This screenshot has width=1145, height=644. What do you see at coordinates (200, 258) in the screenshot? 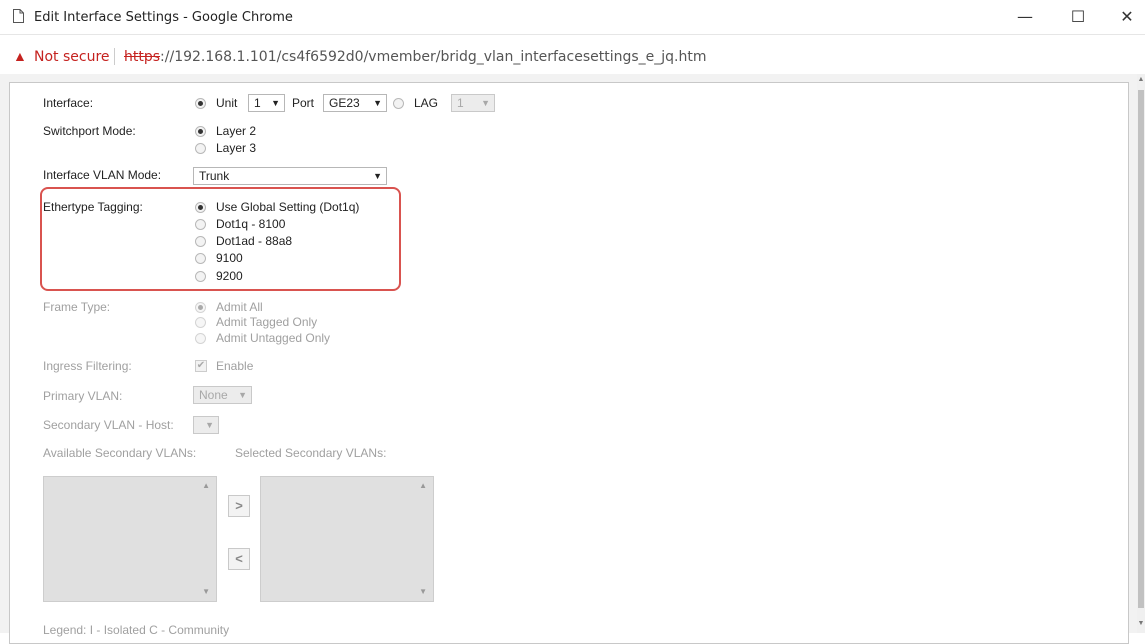
I see `ethertype-9100-radio` at bounding box center [200, 258].